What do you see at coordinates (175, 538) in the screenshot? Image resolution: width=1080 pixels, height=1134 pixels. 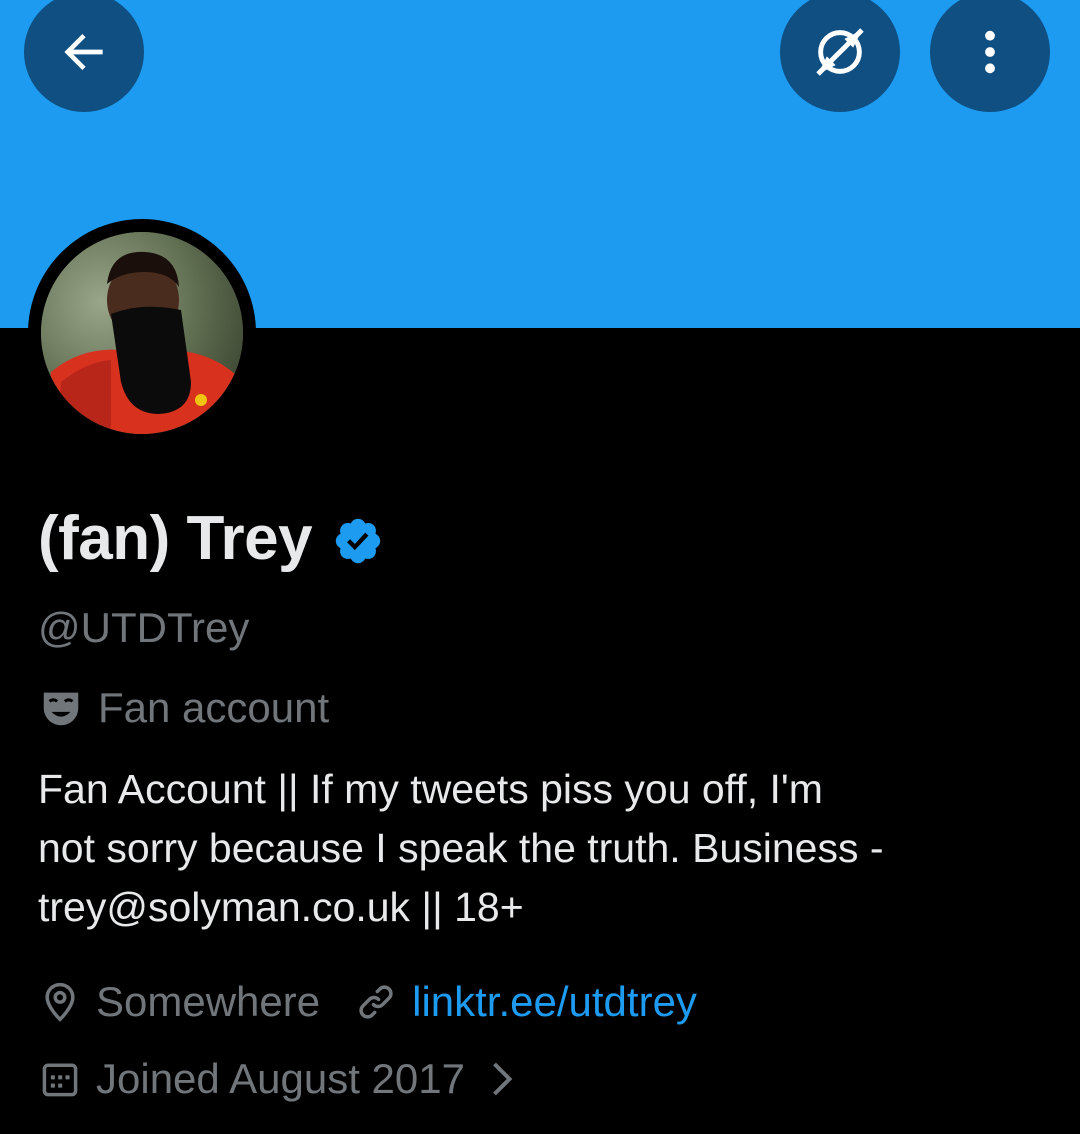 I see `display-name: (fan) Trey` at bounding box center [175, 538].